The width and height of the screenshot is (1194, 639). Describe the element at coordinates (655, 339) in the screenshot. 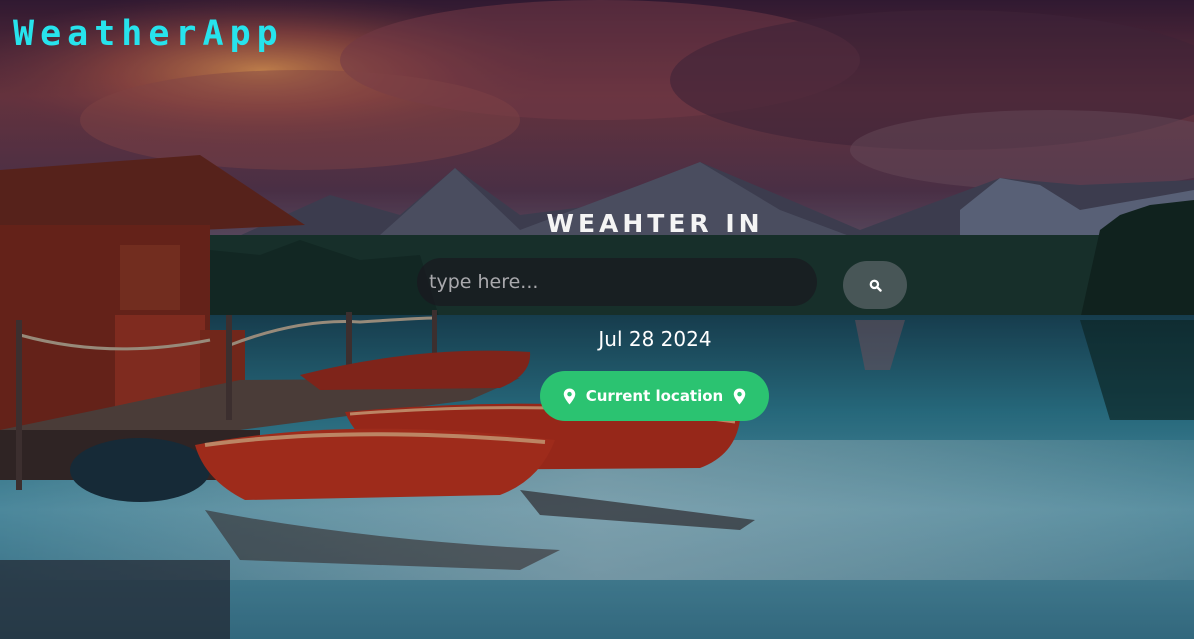

I see `current-date: Jul 28 2024` at that location.